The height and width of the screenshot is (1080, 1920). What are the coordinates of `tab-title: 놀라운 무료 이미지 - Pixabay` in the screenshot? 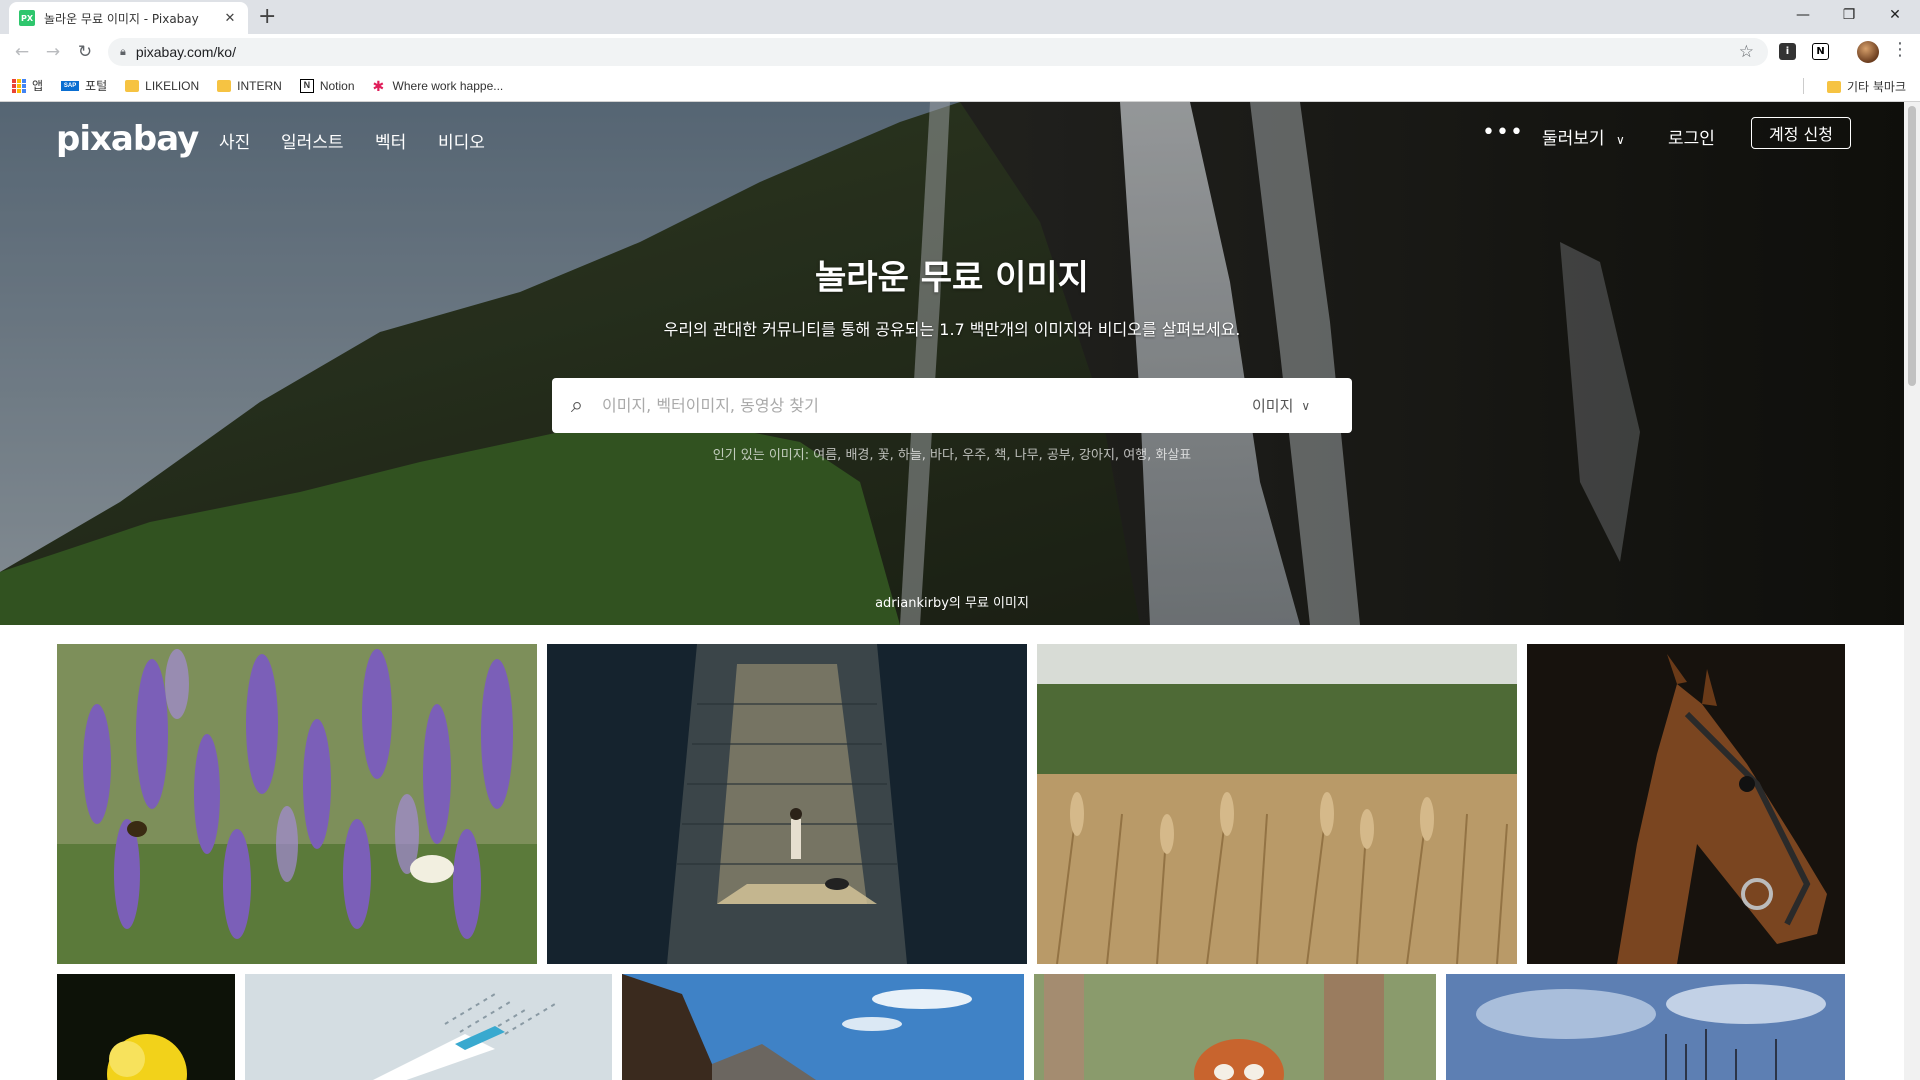 It's located at (121, 18).